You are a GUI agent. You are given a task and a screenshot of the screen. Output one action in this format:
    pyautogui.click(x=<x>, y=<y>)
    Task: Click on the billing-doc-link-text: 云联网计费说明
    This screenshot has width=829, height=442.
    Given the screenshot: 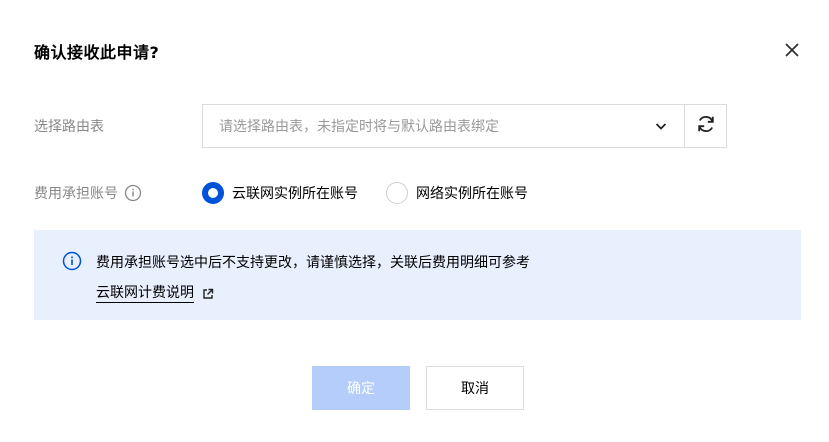 What is the action you would take?
    pyautogui.click(x=145, y=293)
    